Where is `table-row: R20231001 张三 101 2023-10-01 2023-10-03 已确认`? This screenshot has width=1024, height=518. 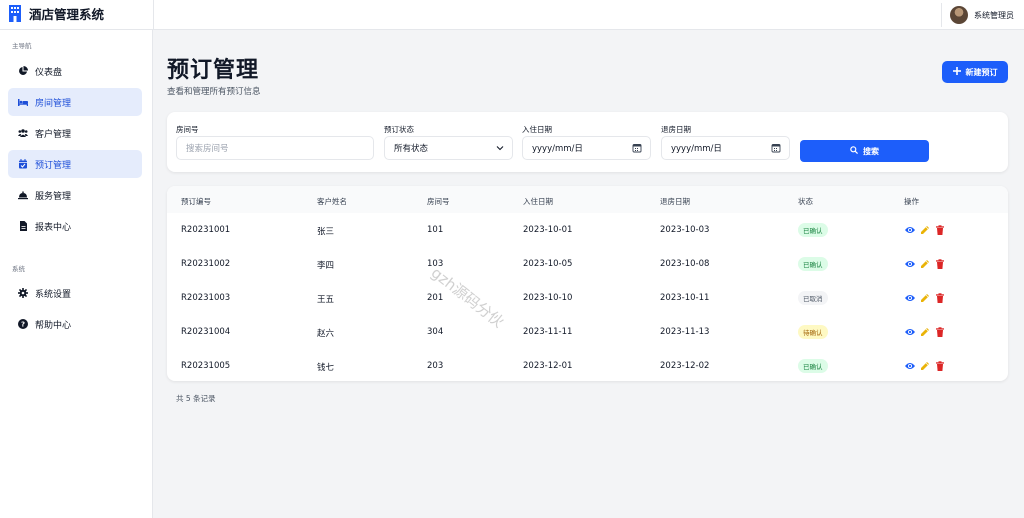 table-row: R20231001 张三 101 2023-10-01 2023-10-03 已确认 is located at coordinates (587, 230).